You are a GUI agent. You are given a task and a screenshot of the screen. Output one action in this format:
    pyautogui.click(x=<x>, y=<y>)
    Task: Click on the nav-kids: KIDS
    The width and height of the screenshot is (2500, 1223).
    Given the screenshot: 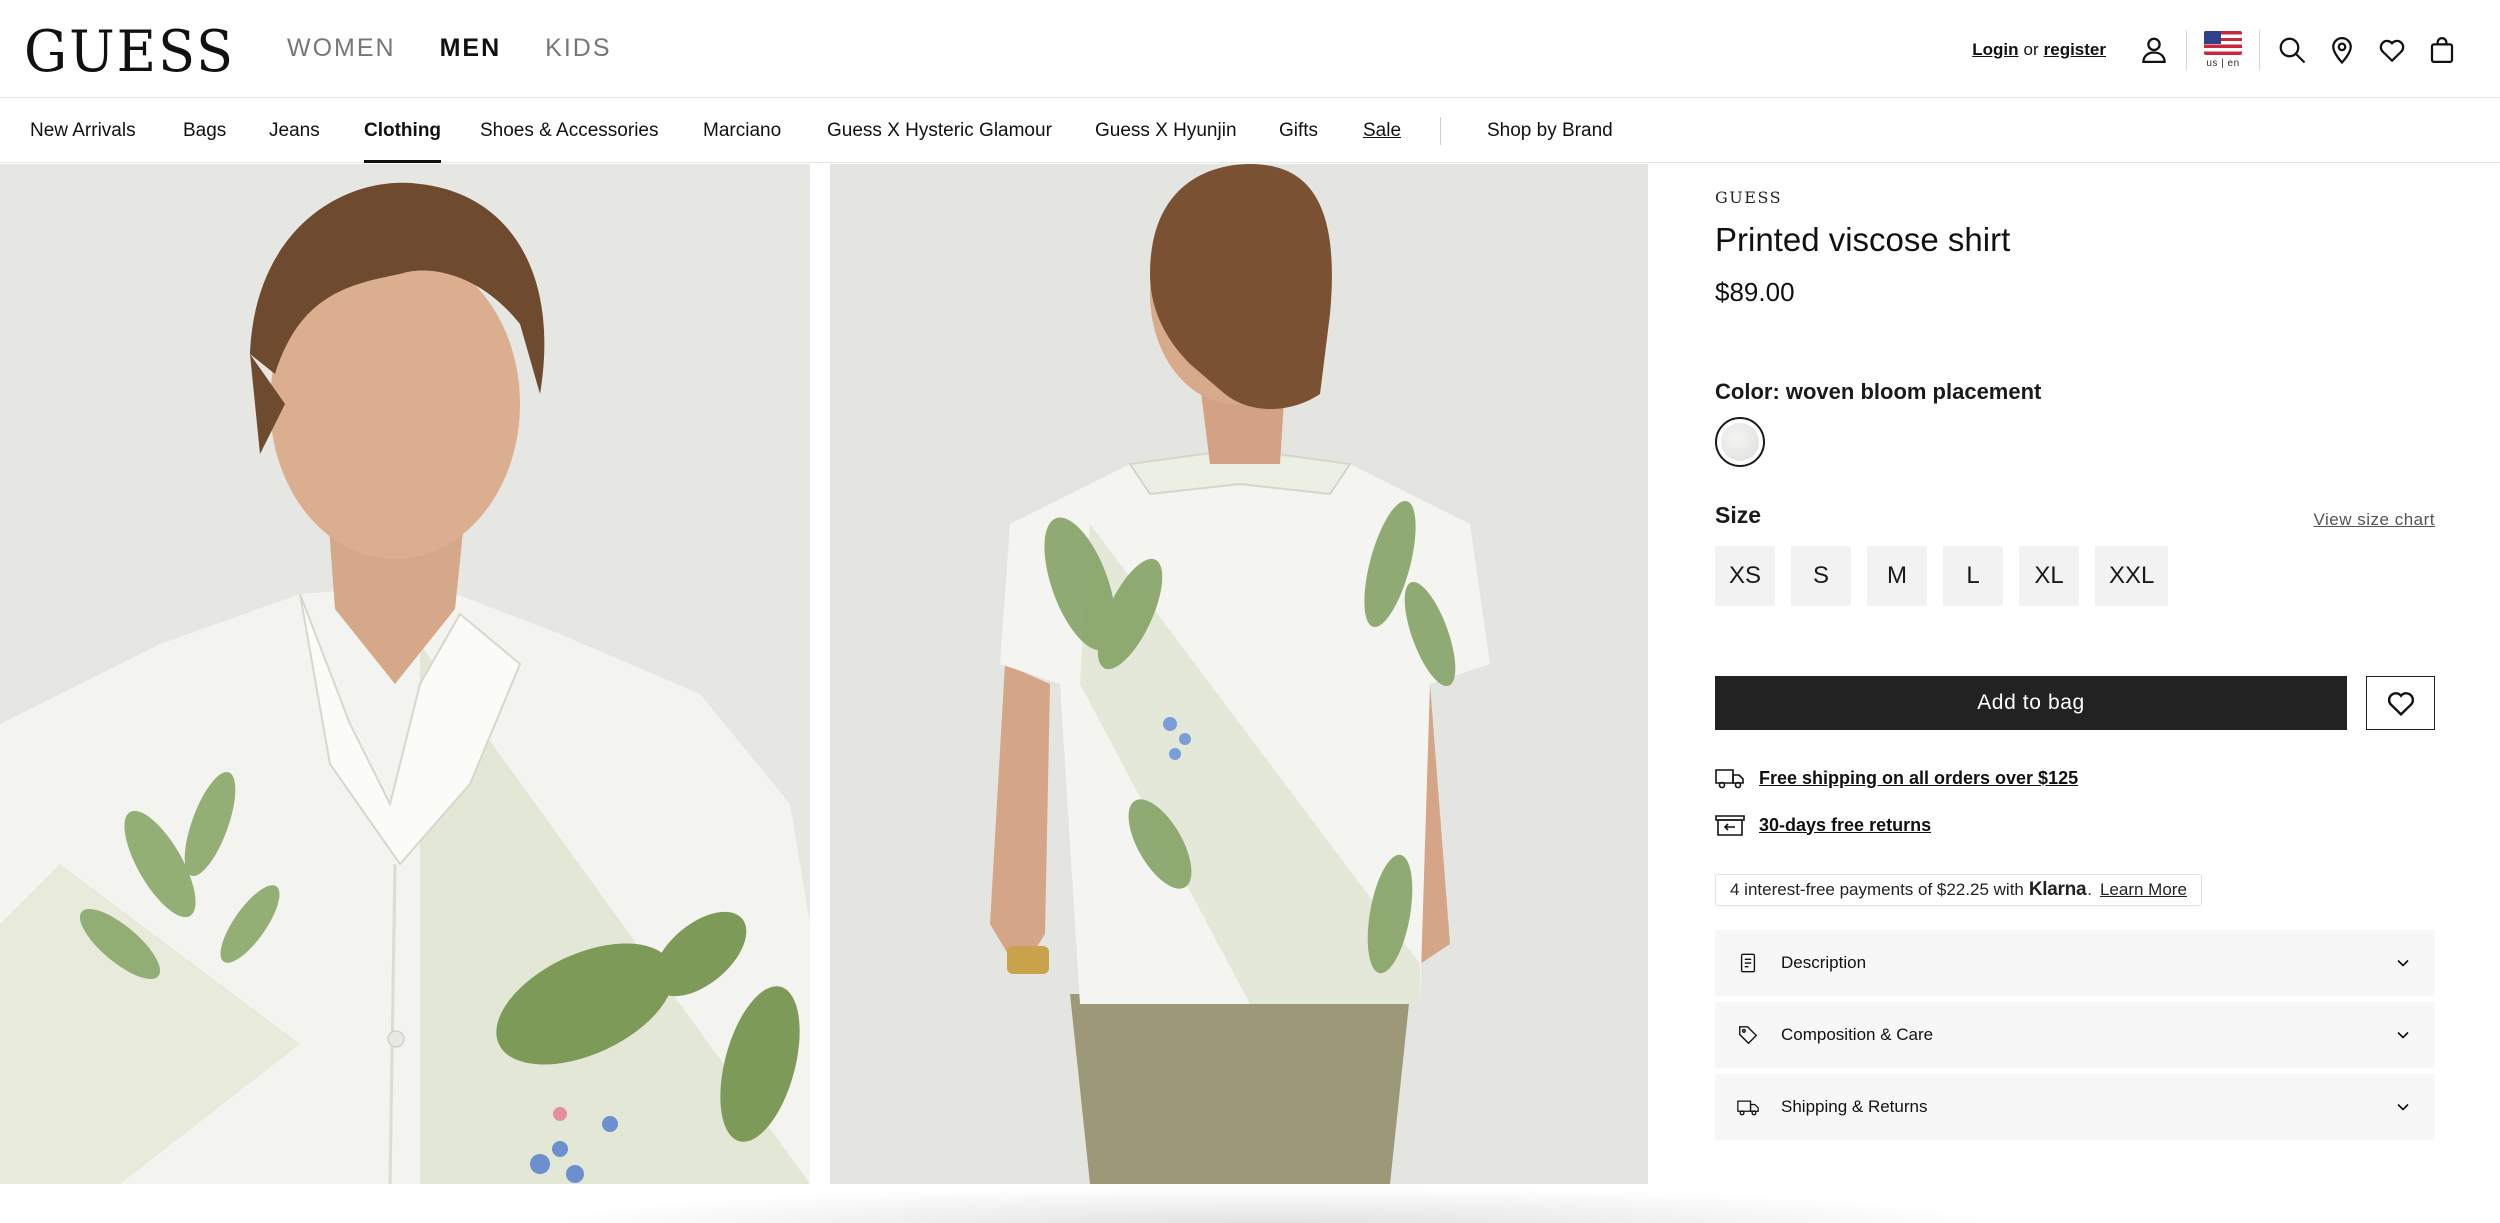 What is the action you would take?
    pyautogui.click(x=578, y=48)
    